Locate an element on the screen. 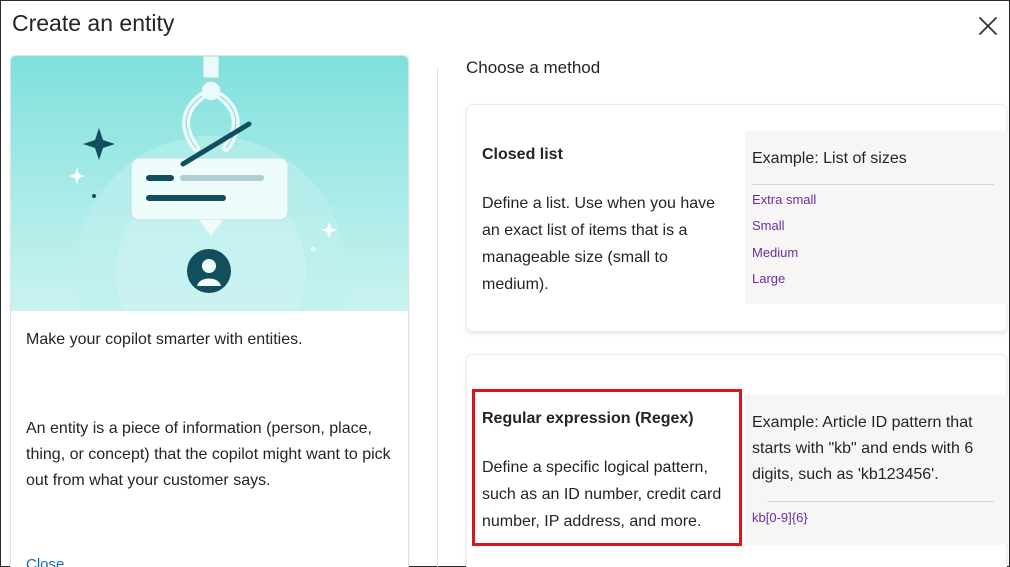 This screenshot has width=1010, height=567. example-item: Small is located at coordinates (768, 225).